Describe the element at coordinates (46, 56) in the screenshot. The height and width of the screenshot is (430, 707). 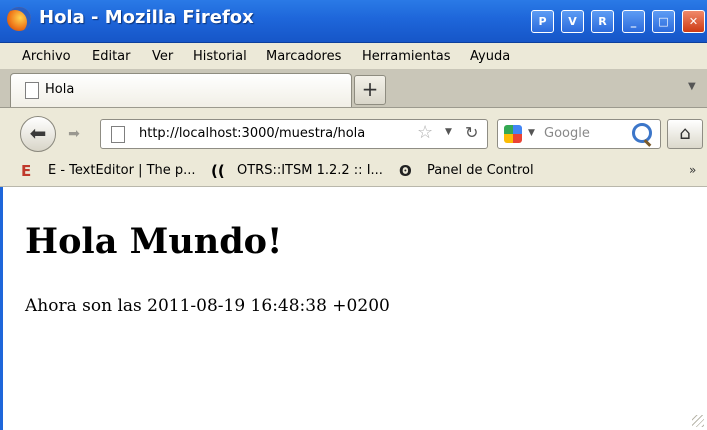
I see `menu-archivo: Archivo` at that location.